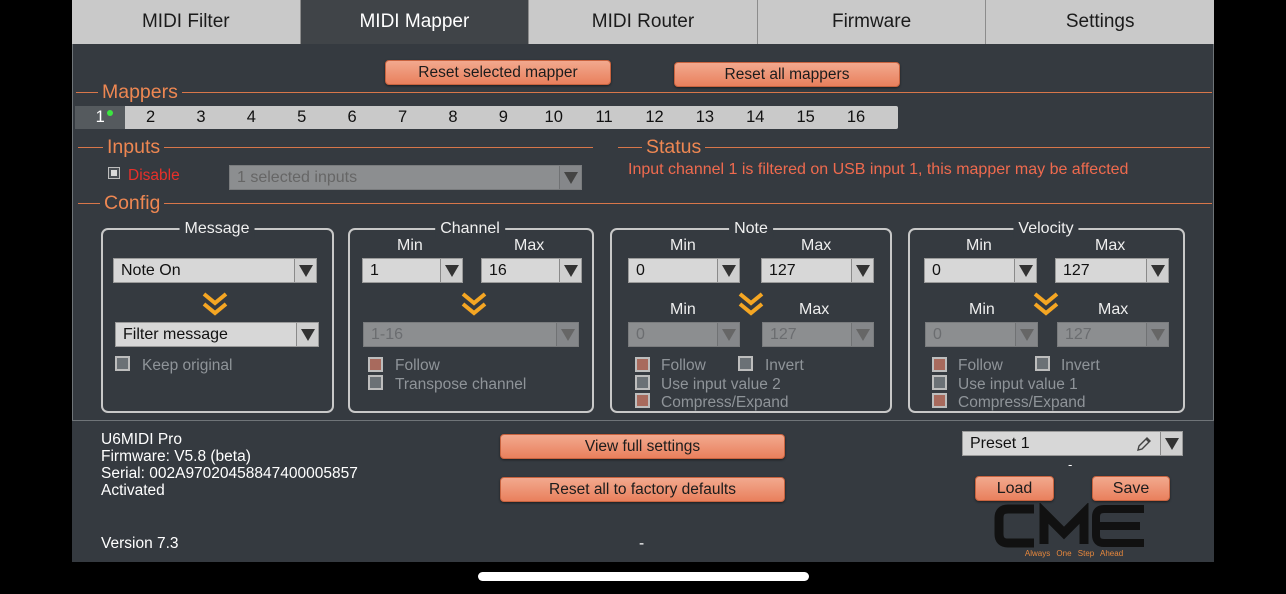 The height and width of the screenshot is (594, 1286). Describe the element at coordinates (375, 364) in the screenshot. I see `channel-follow-checkbox` at that location.